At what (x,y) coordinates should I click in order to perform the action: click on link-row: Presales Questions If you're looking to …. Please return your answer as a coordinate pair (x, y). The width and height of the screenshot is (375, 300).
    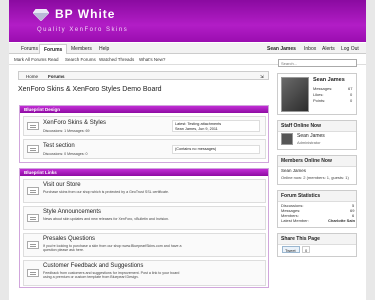
    Looking at the image, I should click on (144, 245).